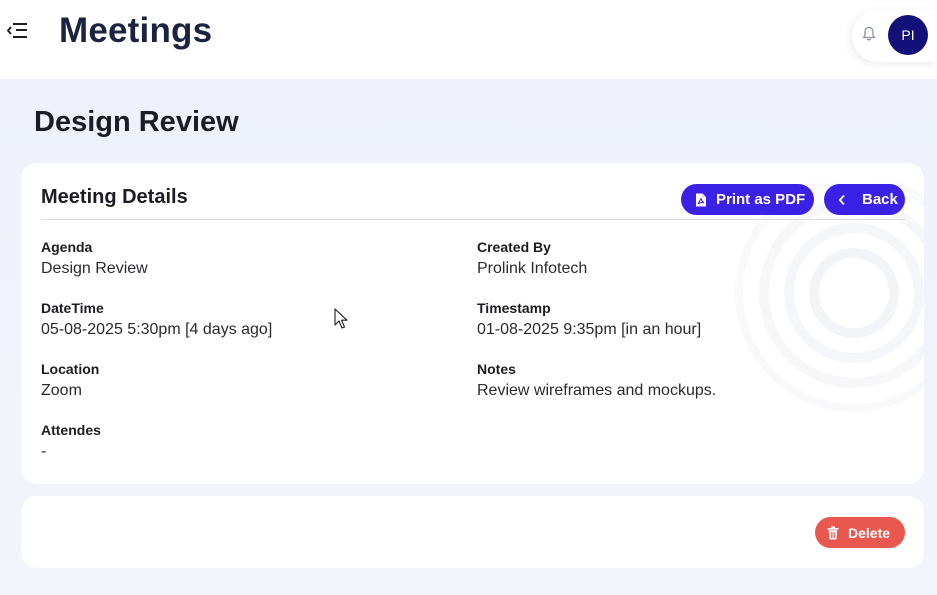  I want to click on pdf-file-icon, so click(701, 199).